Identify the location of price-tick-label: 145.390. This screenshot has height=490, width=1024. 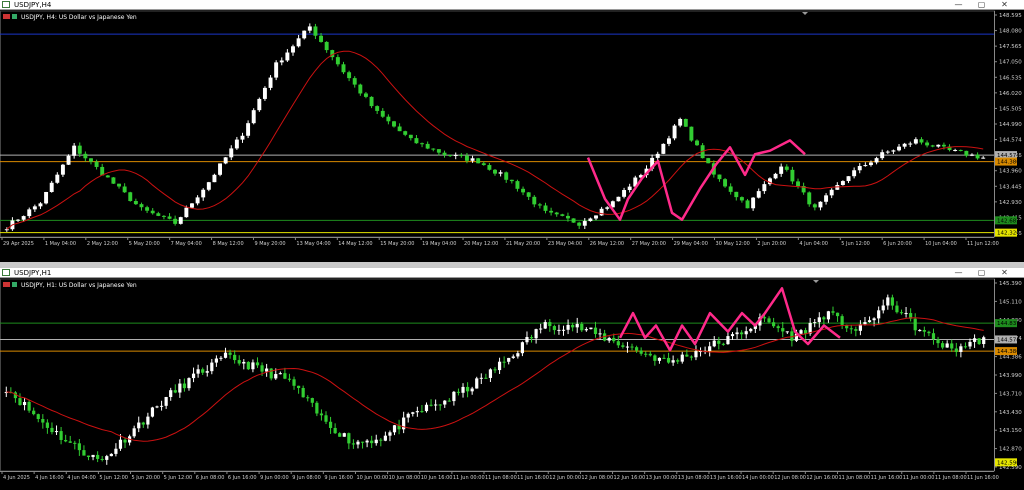
(1010, 284).